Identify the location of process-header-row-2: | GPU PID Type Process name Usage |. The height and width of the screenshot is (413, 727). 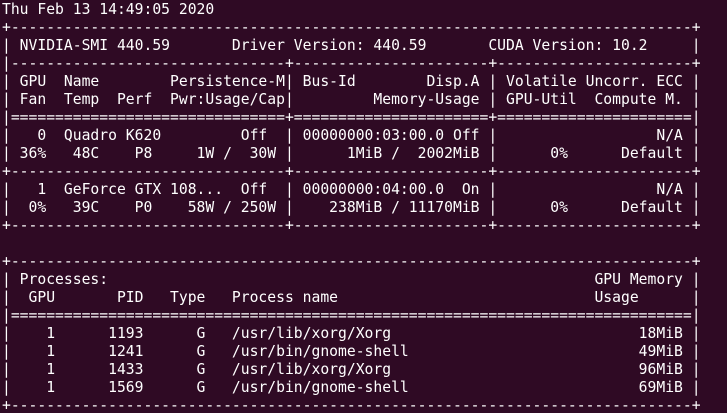
(351, 297).